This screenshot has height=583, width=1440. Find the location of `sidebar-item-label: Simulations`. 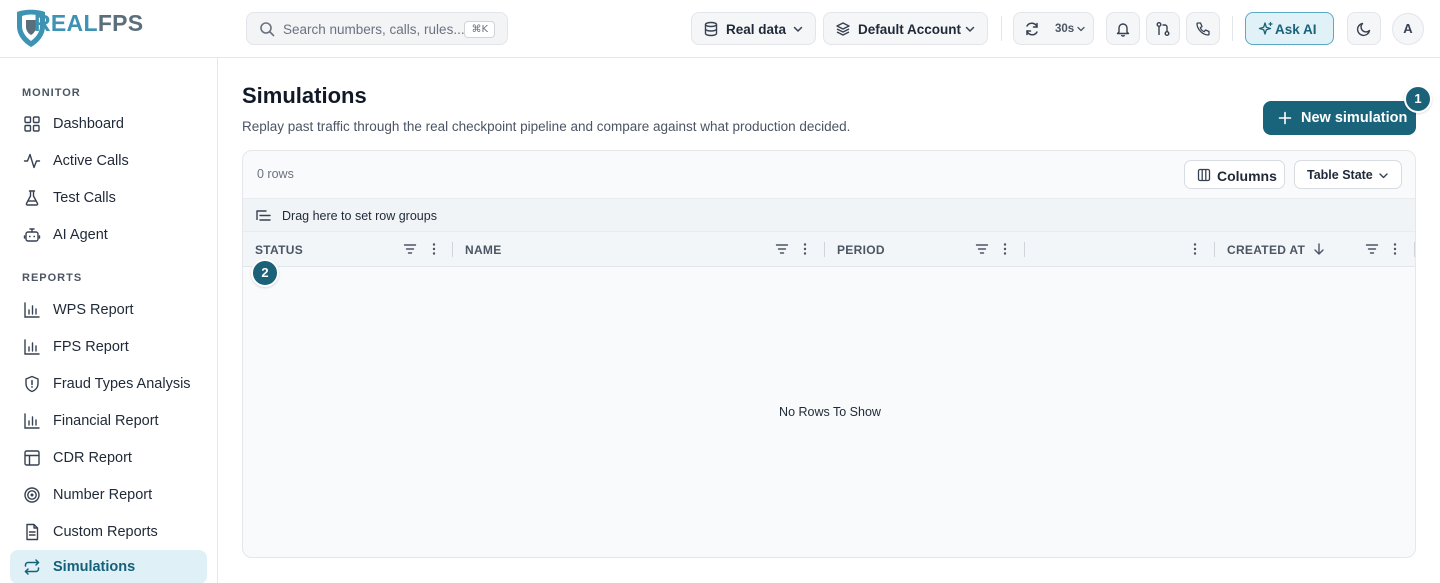

sidebar-item-label: Simulations is located at coordinates (94, 567).